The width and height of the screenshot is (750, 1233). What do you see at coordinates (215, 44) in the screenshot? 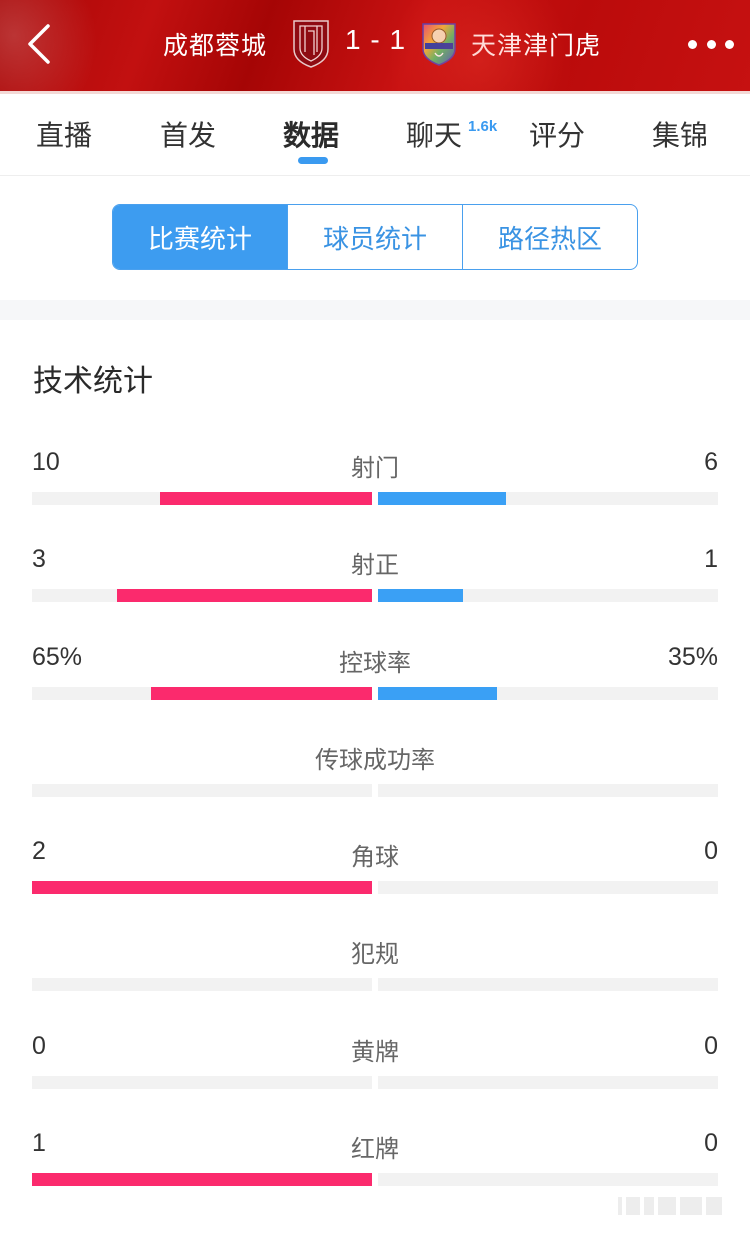
I see `home-team-name: 成都蓉城` at bounding box center [215, 44].